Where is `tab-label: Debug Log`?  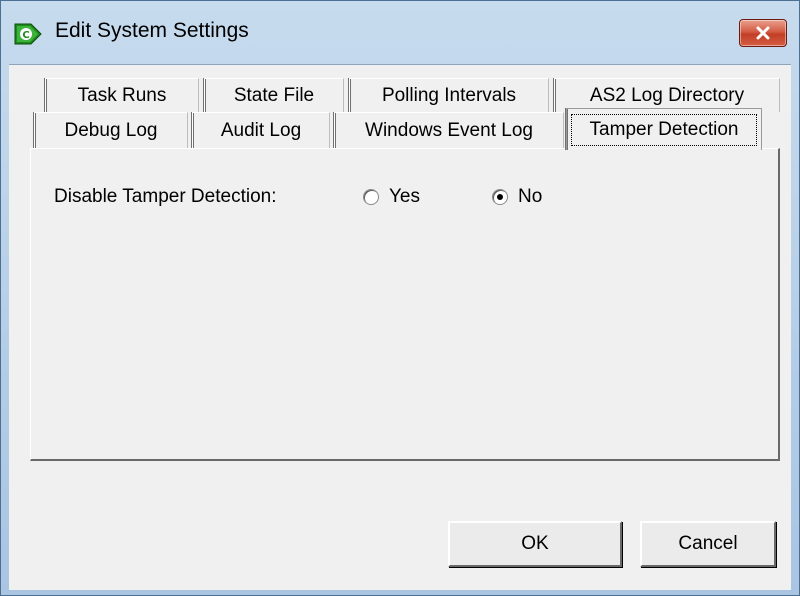 tab-label: Debug Log is located at coordinates (111, 130).